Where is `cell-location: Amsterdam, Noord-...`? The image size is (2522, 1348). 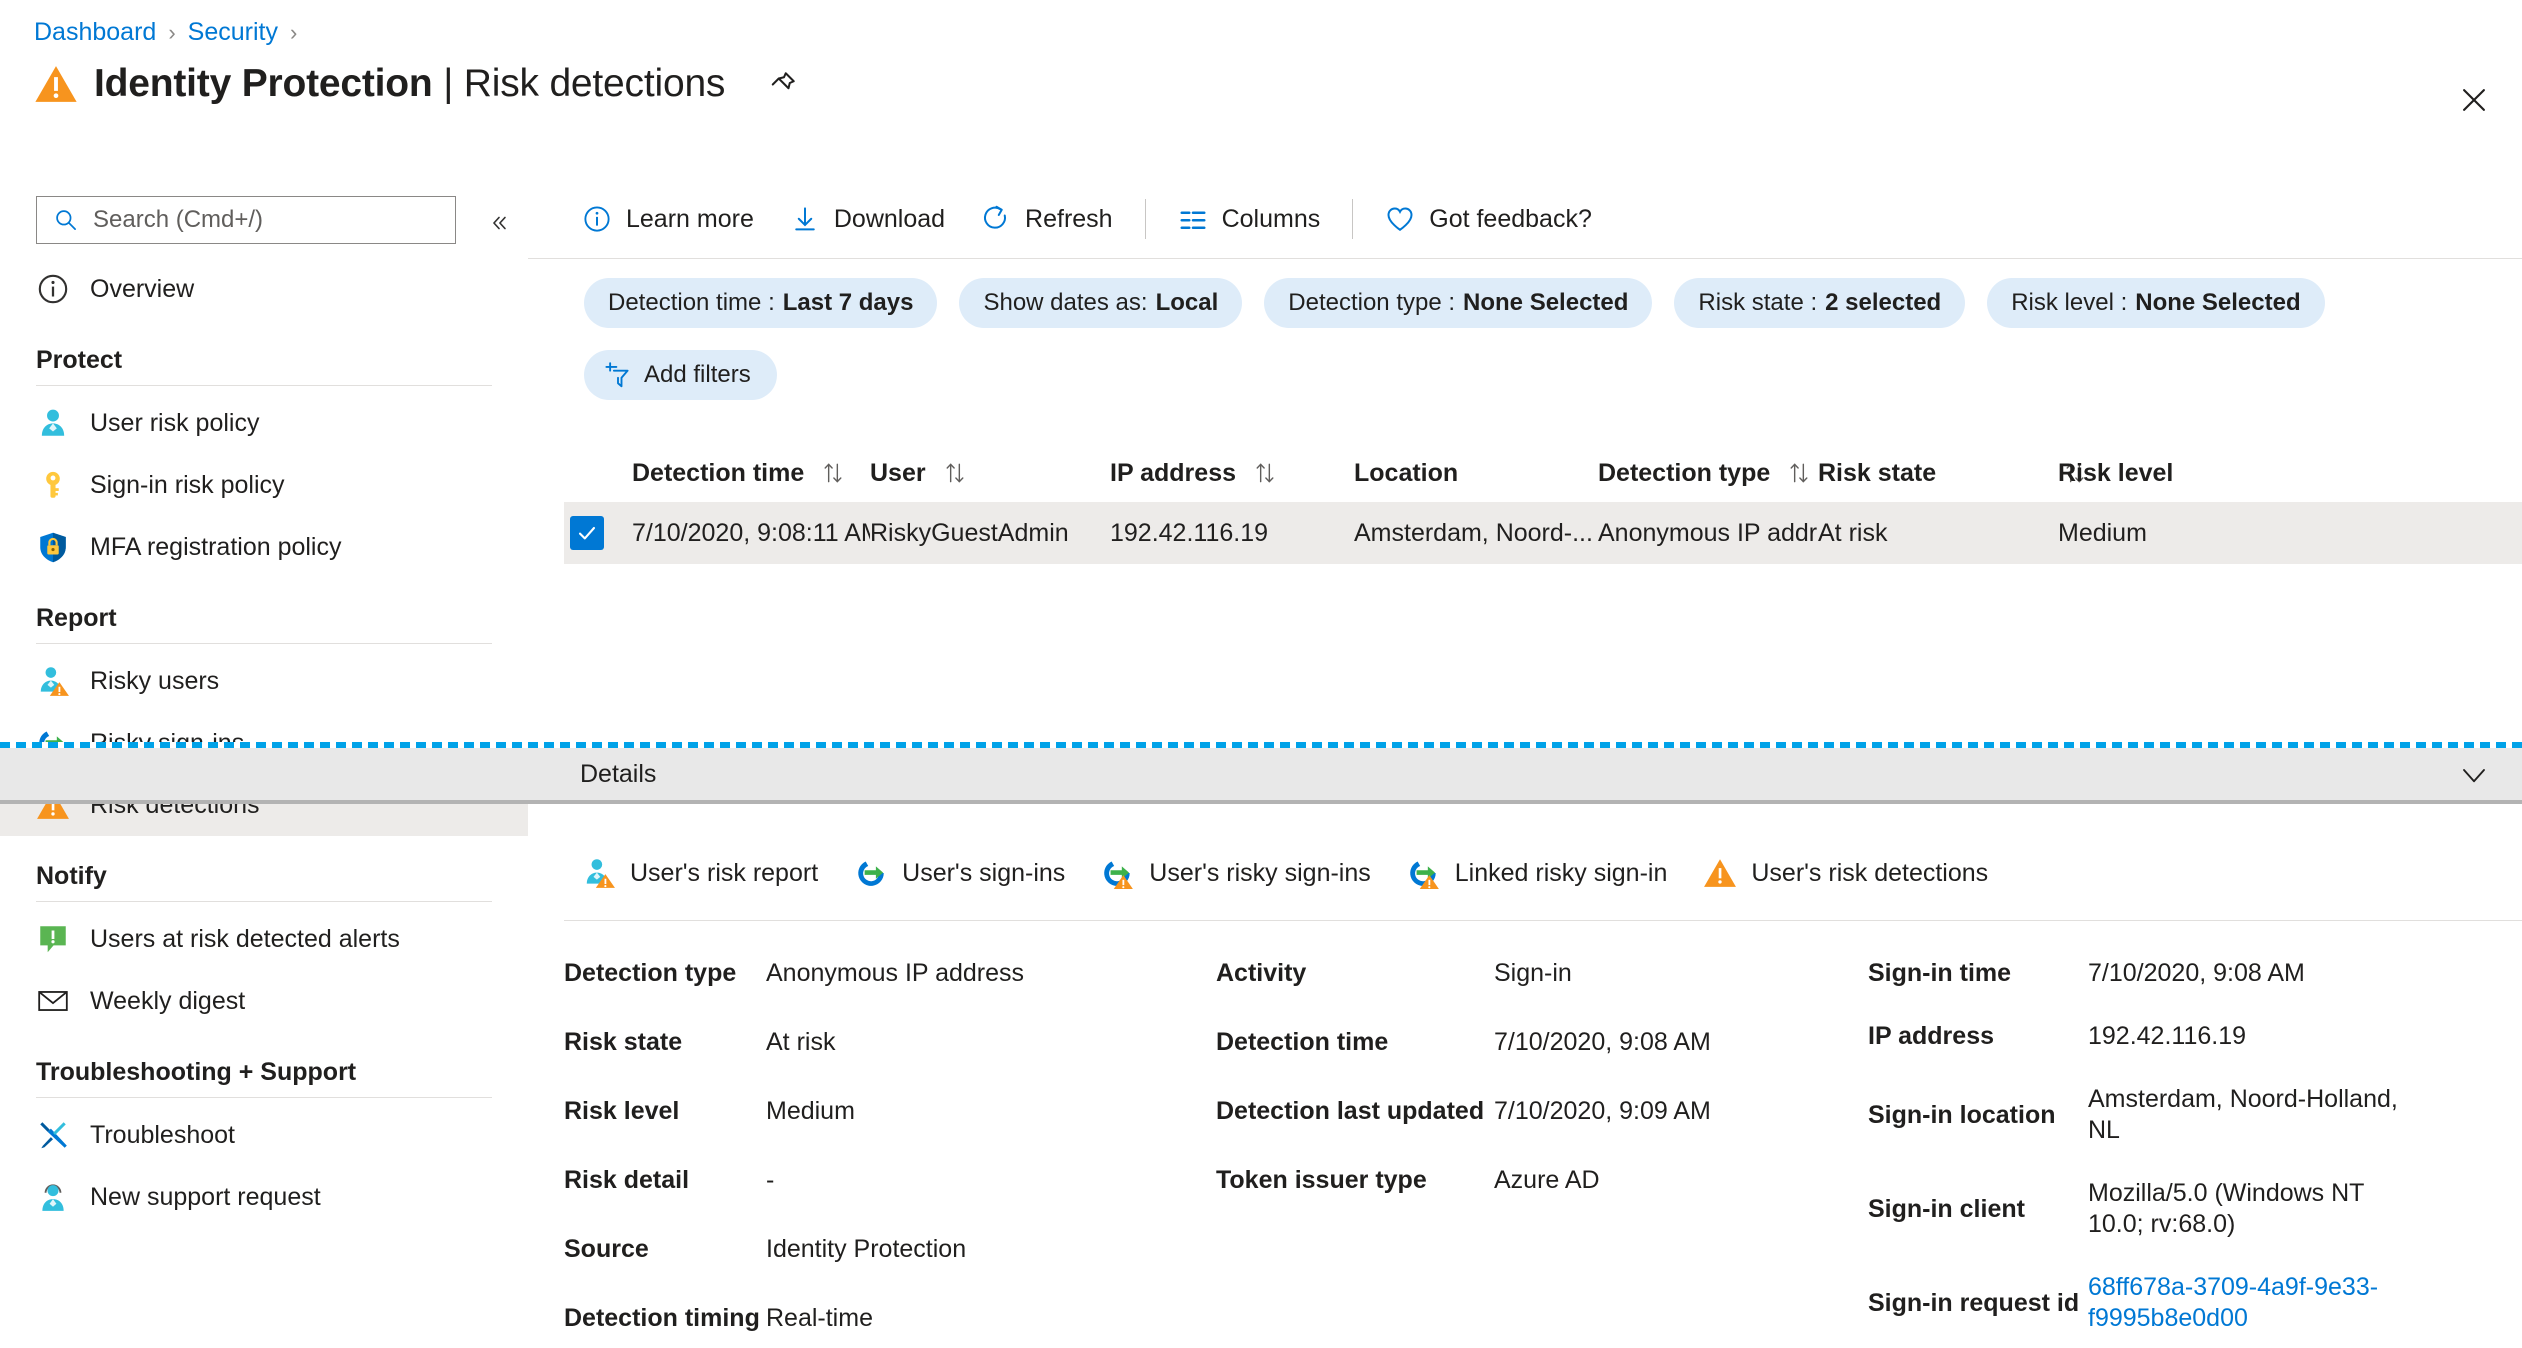 cell-location: Amsterdam, Noord-... is located at coordinates (1473, 532).